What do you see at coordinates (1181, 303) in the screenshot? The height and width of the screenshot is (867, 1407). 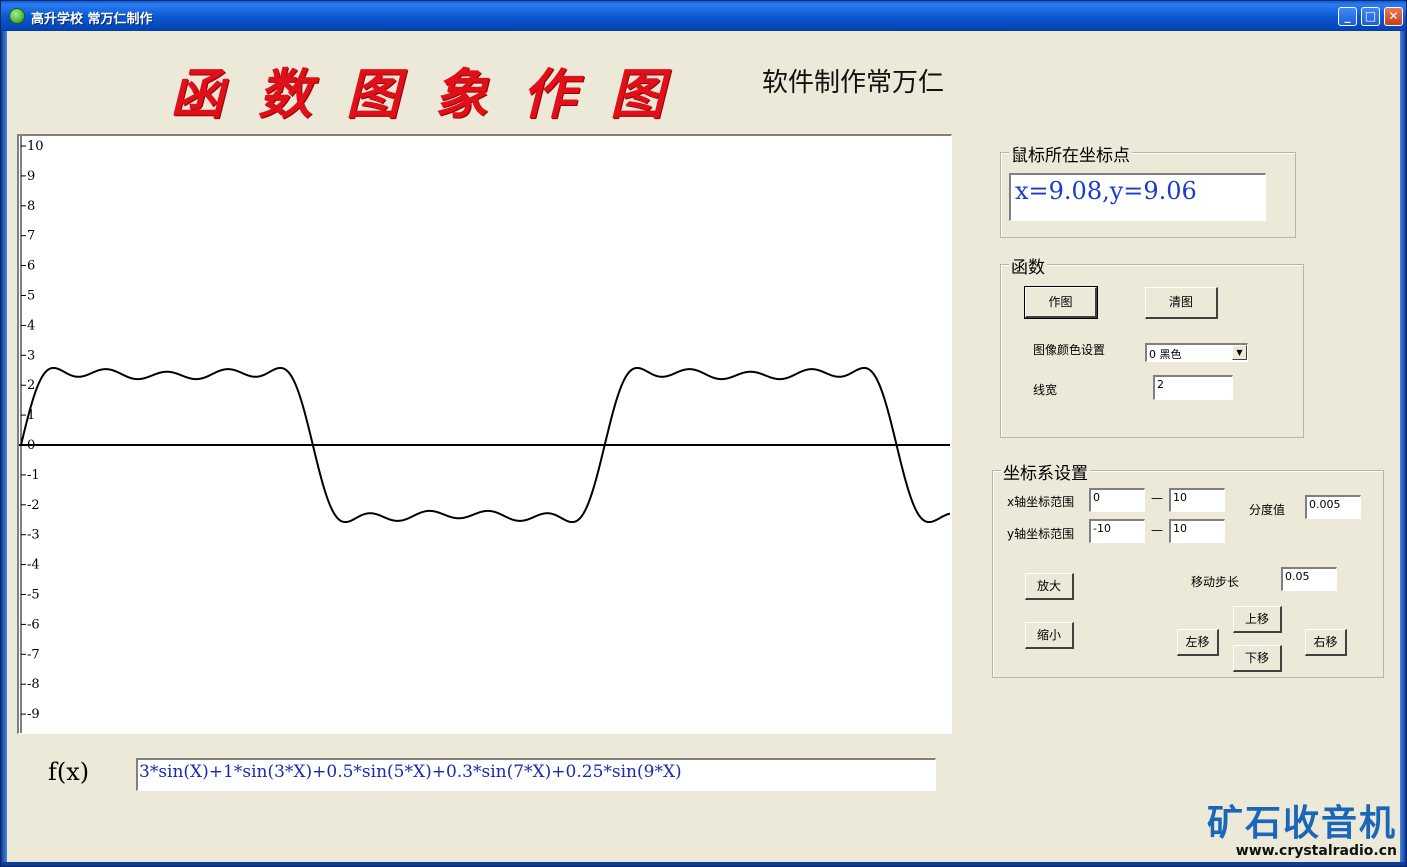 I see `clear-button: 清图` at bounding box center [1181, 303].